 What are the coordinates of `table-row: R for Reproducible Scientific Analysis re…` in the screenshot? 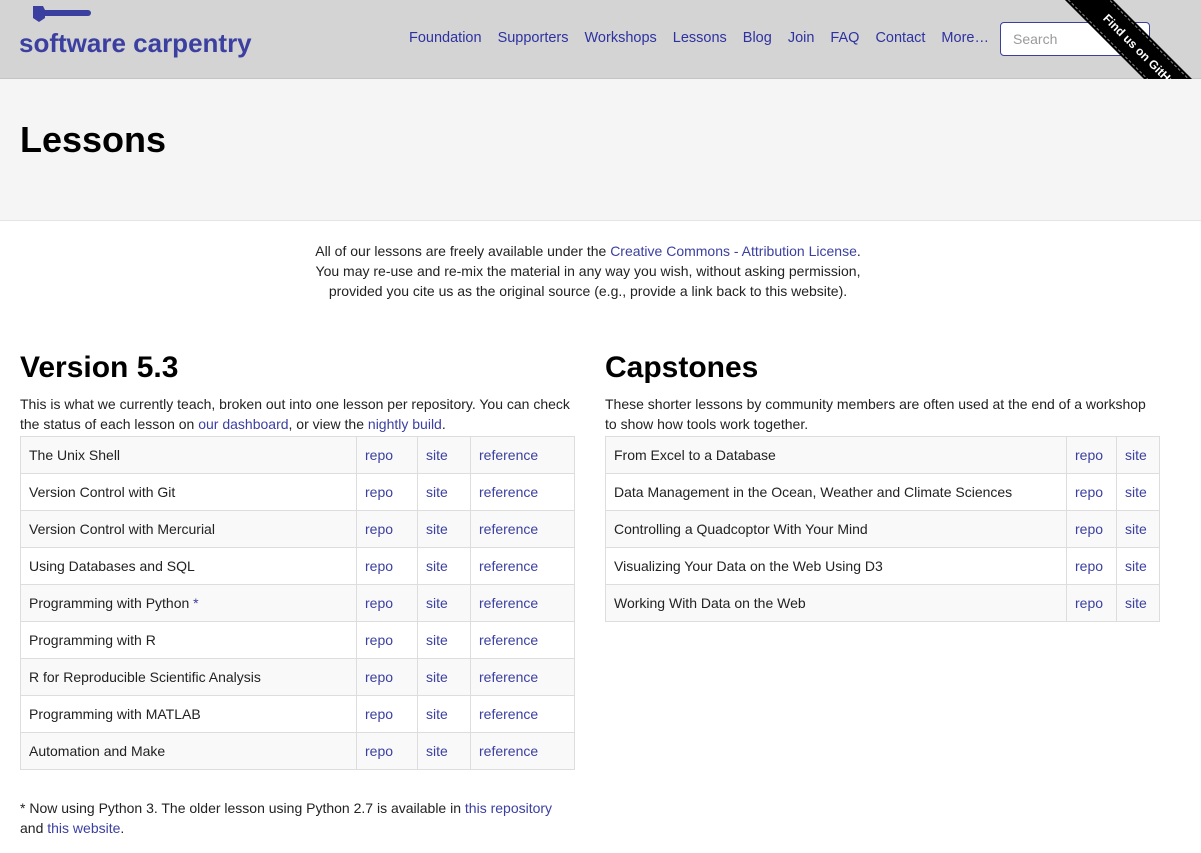 It's located at (297, 677).